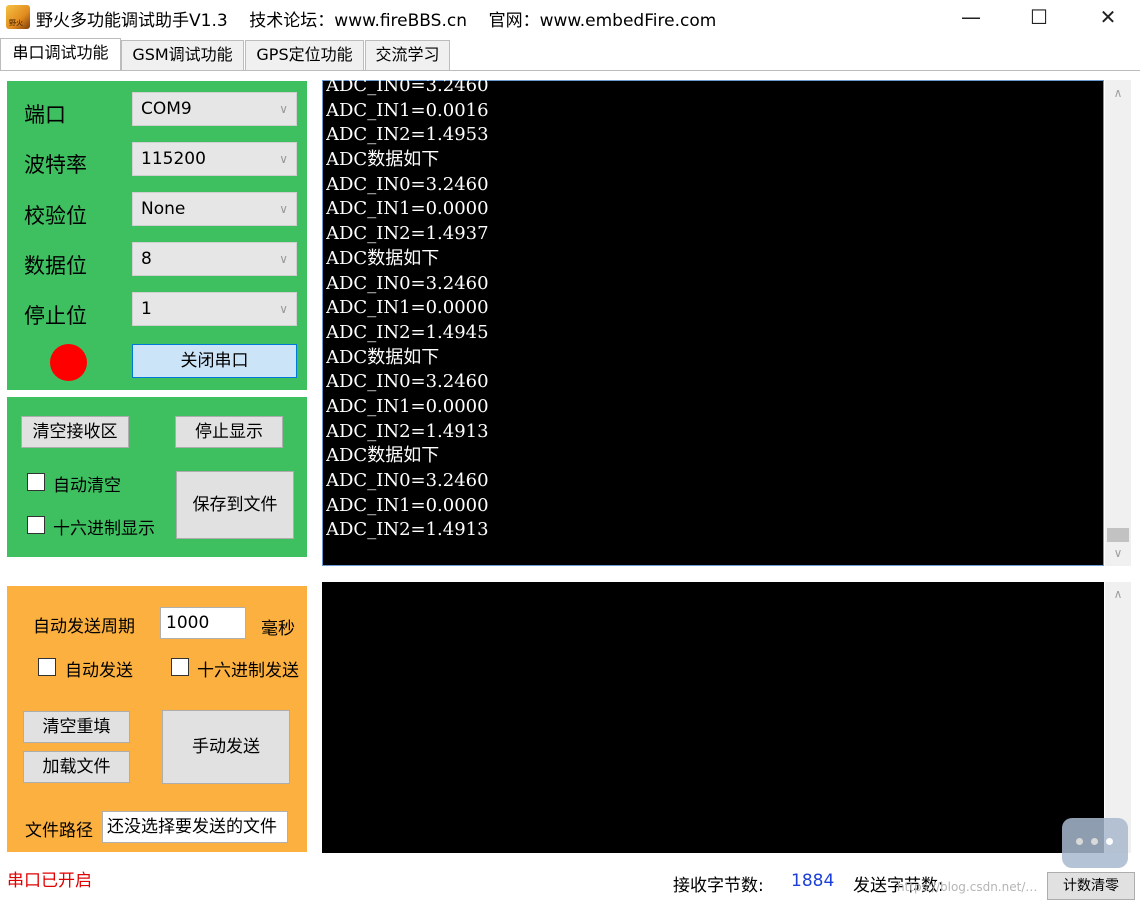 The height and width of the screenshot is (902, 1140). I want to click on recv-bytes-value: 1884, so click(813, 881).